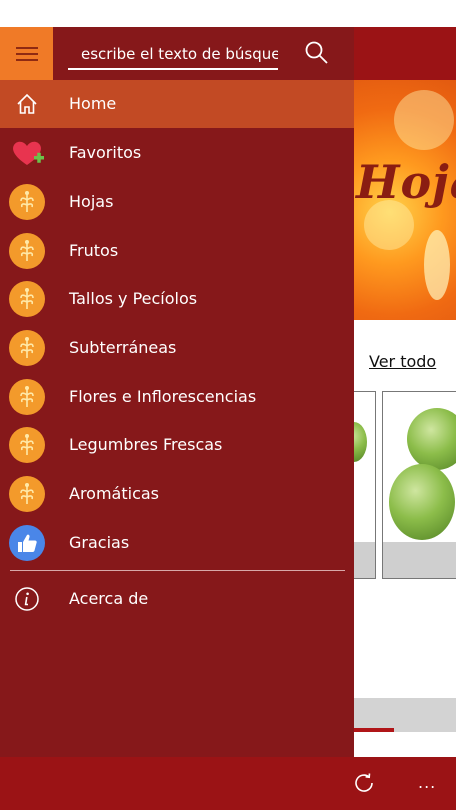  Describe the element at coordinates (133, 298) in the screenshot. I see `menu-item-label: Tallos y Pecíolos` at that location.